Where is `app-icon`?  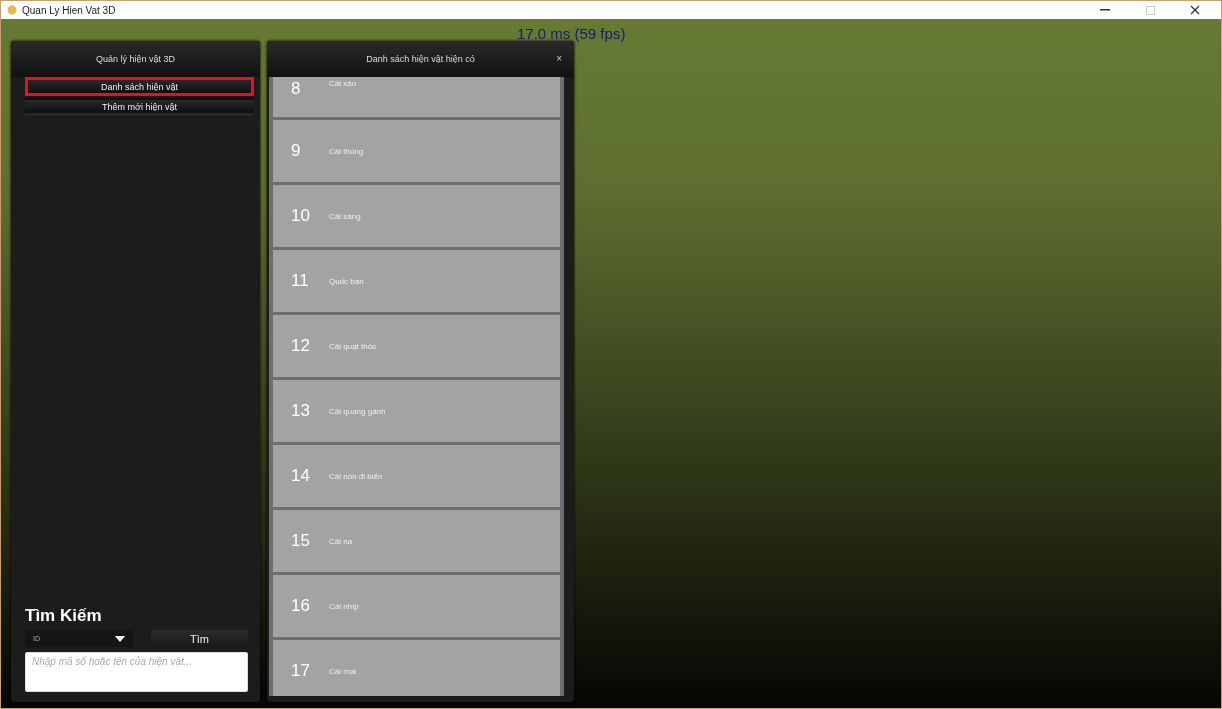 app-icon is located at coordinates (12, 10).